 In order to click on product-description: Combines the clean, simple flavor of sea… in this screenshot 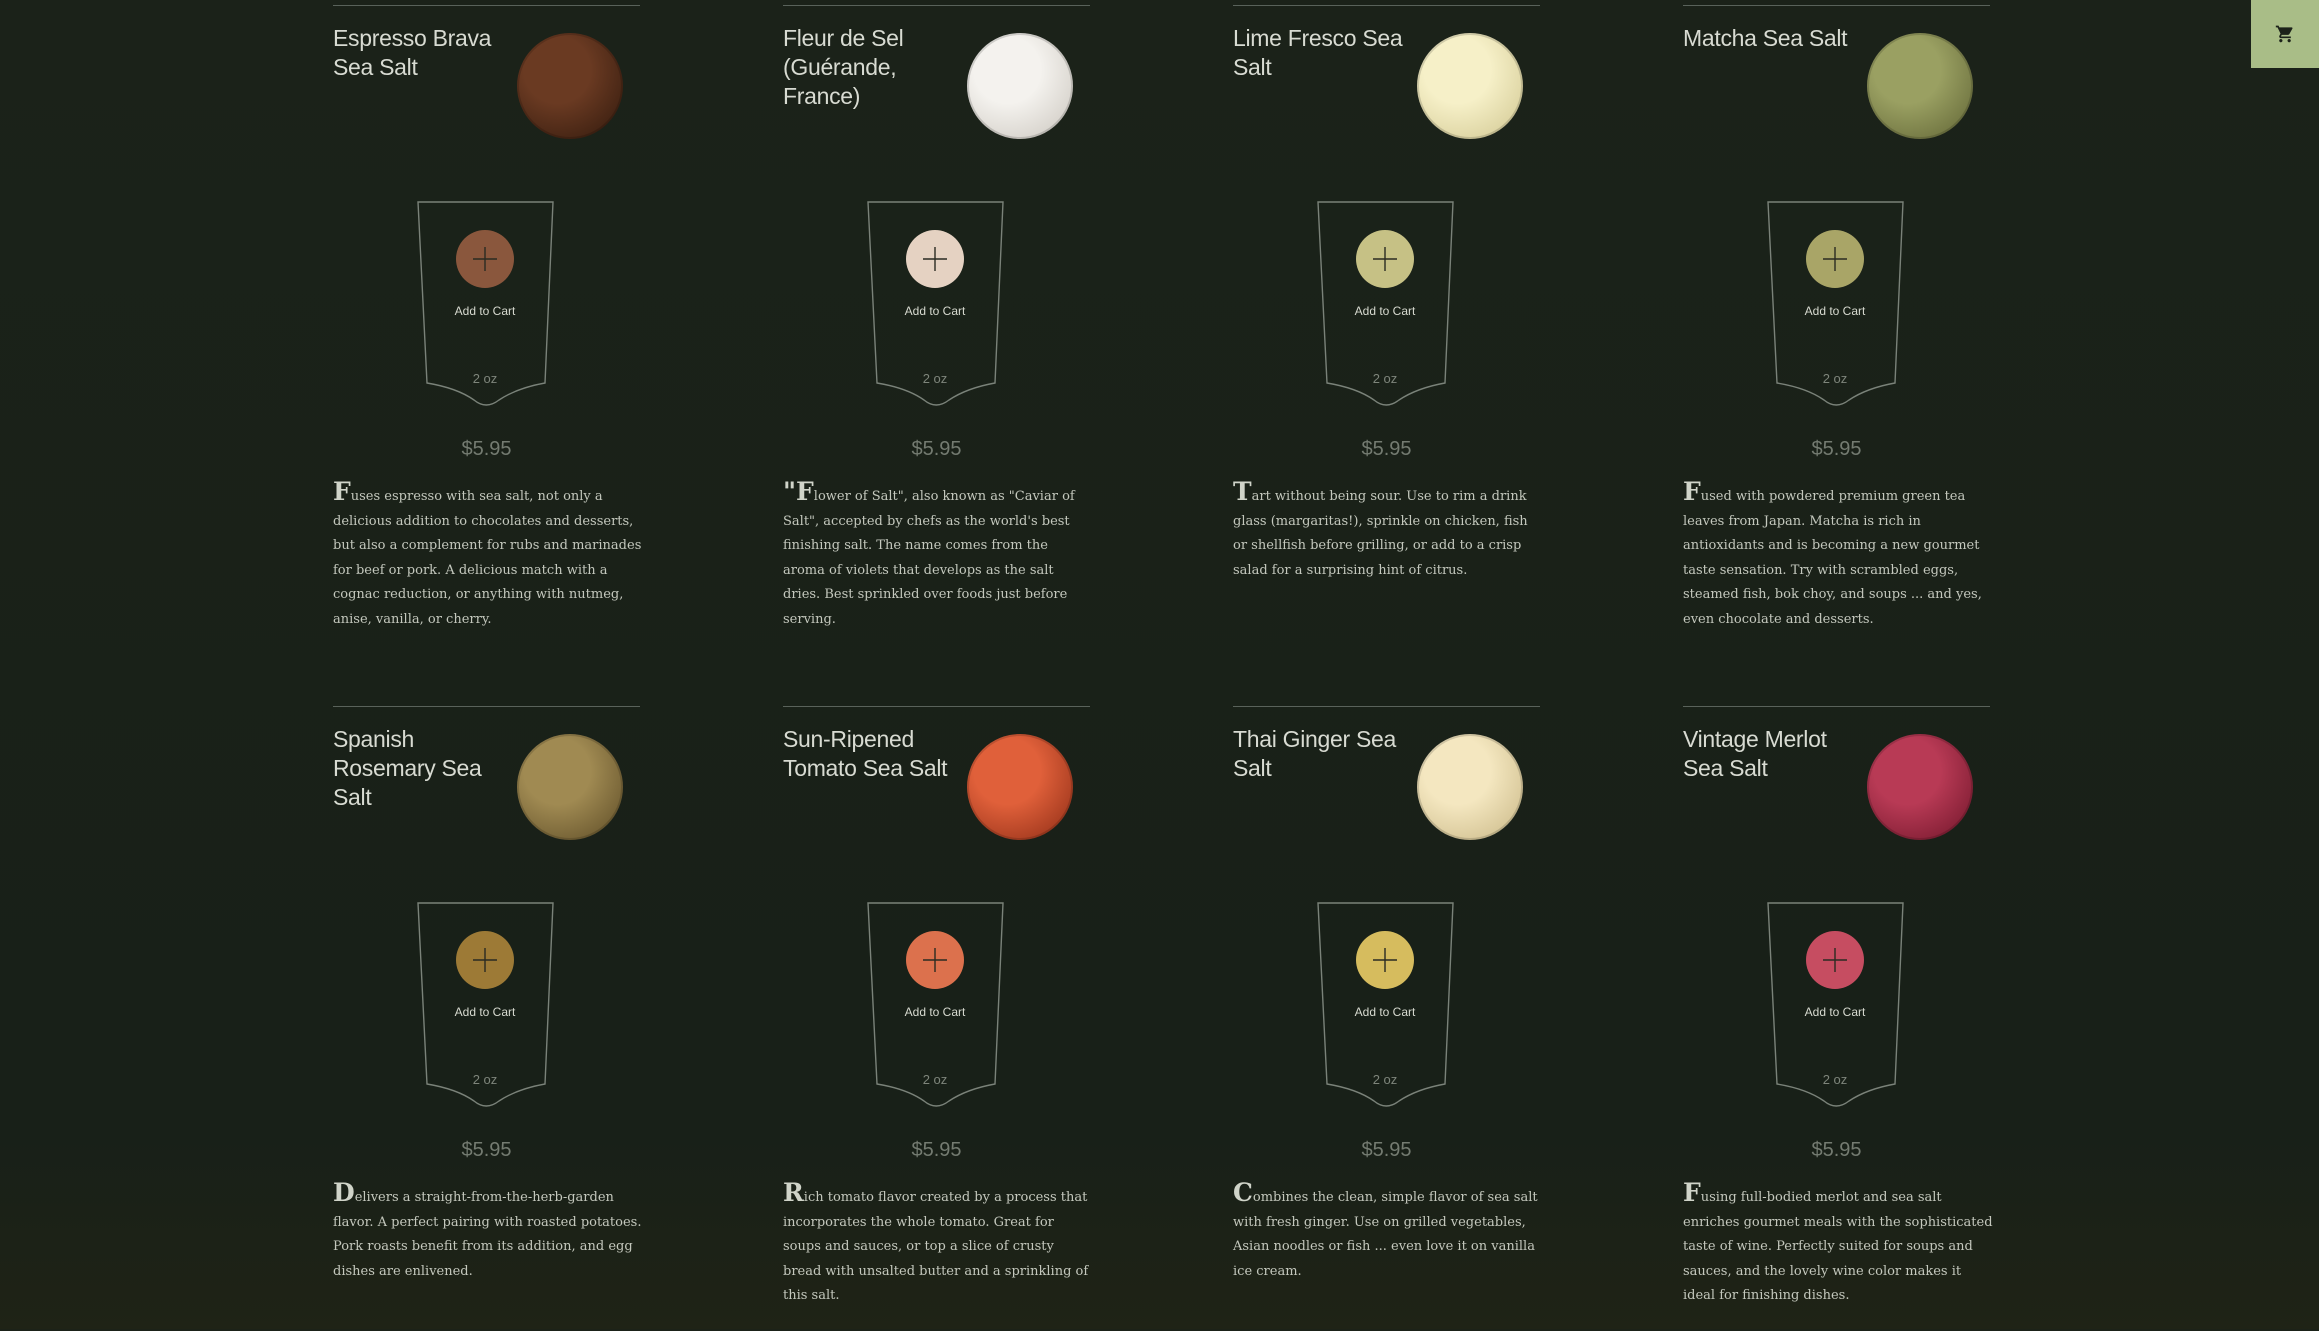, I will do `click(1385, 1228)`.